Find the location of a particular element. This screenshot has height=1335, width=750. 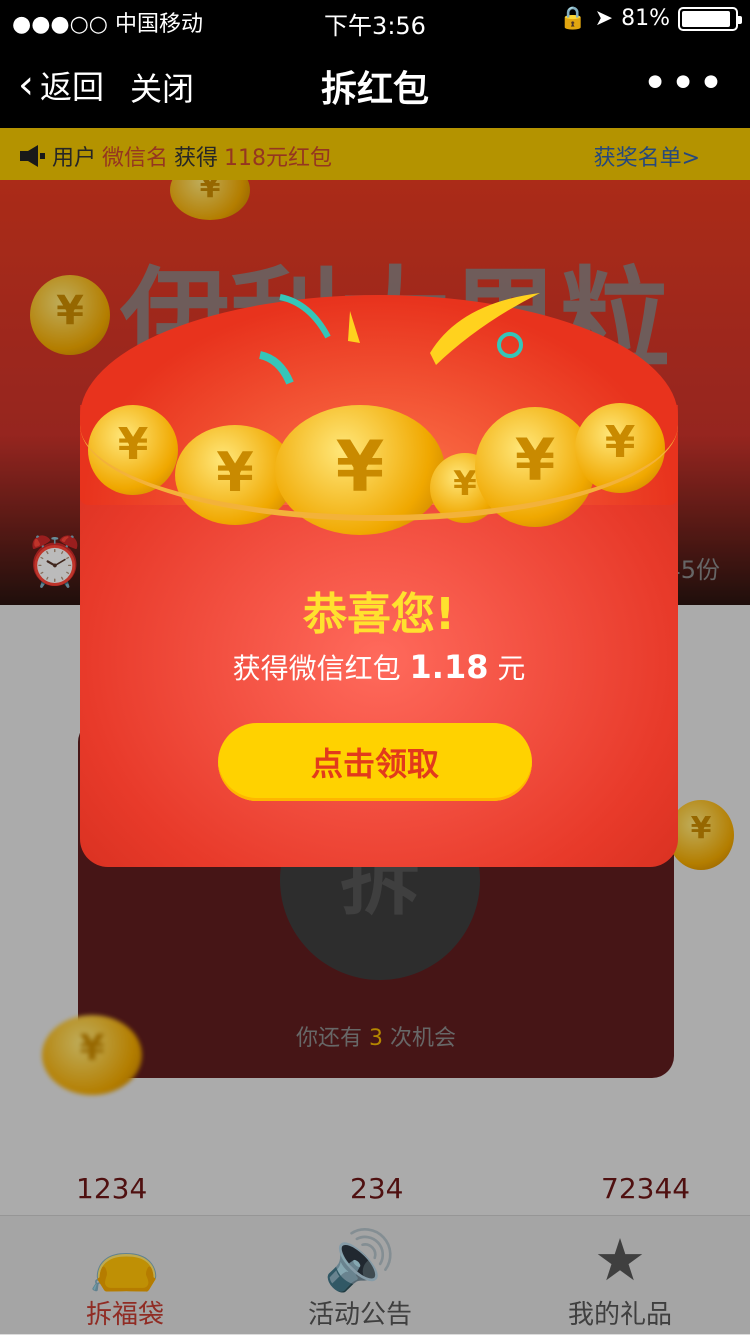

claim-button: 点击领取 is located at coordinates (375, 762).